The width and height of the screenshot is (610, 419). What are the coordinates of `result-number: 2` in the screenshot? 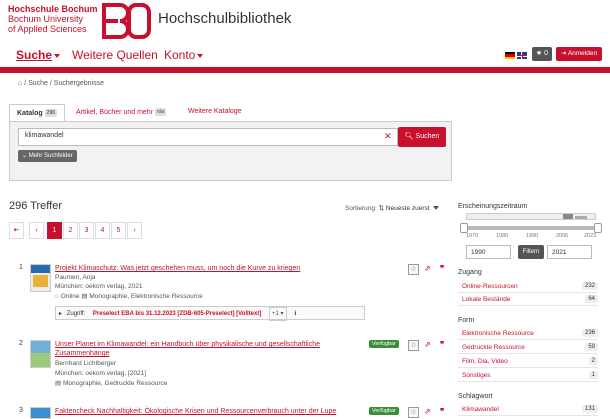 It's located at (21, 343).